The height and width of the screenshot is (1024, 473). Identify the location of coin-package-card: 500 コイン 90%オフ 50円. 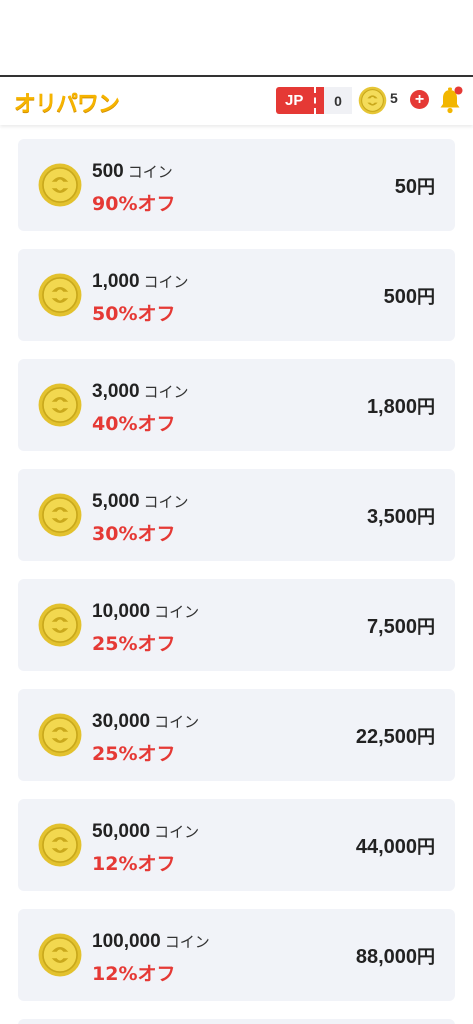
(236, 185).